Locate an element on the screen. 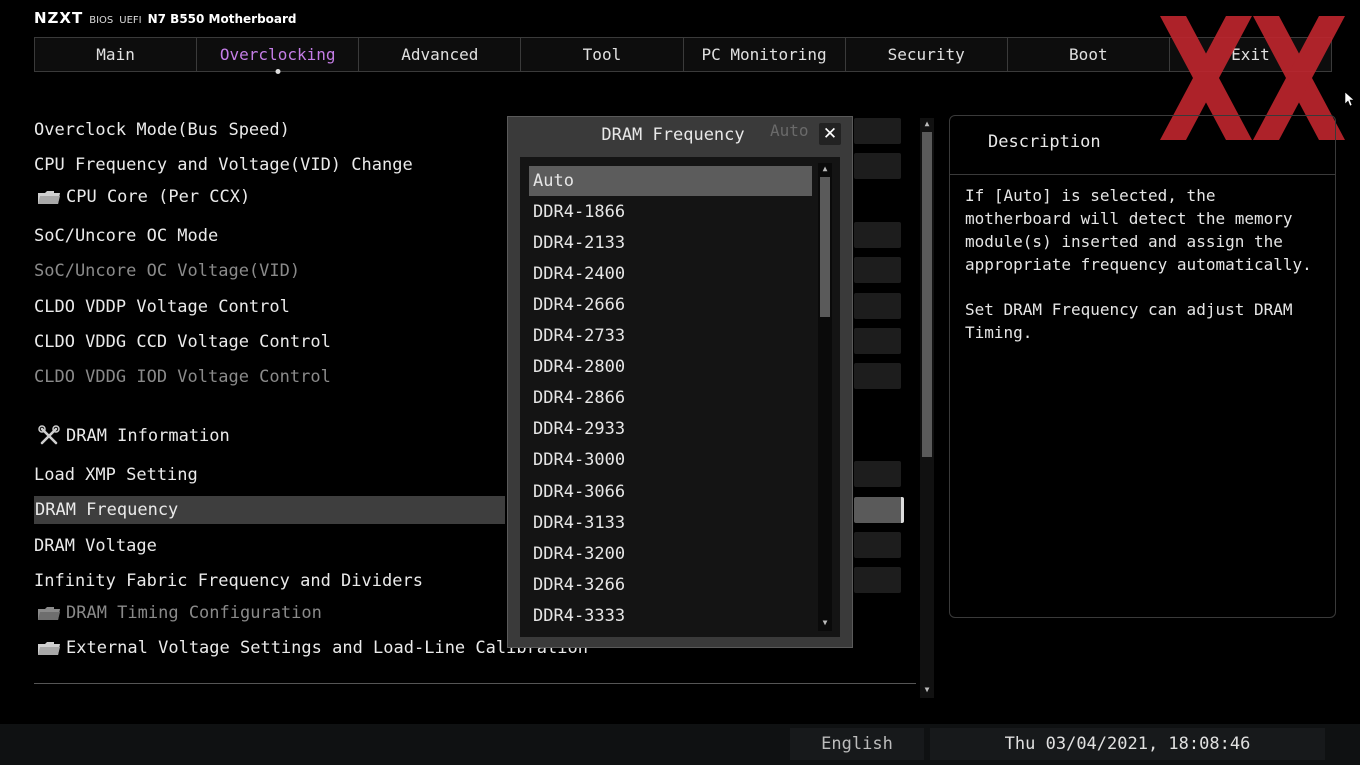 Image resolution: width=1360 pixels, height=765 pixels. setting-label: DRAM Frequency is located at coordinates (107, 510).